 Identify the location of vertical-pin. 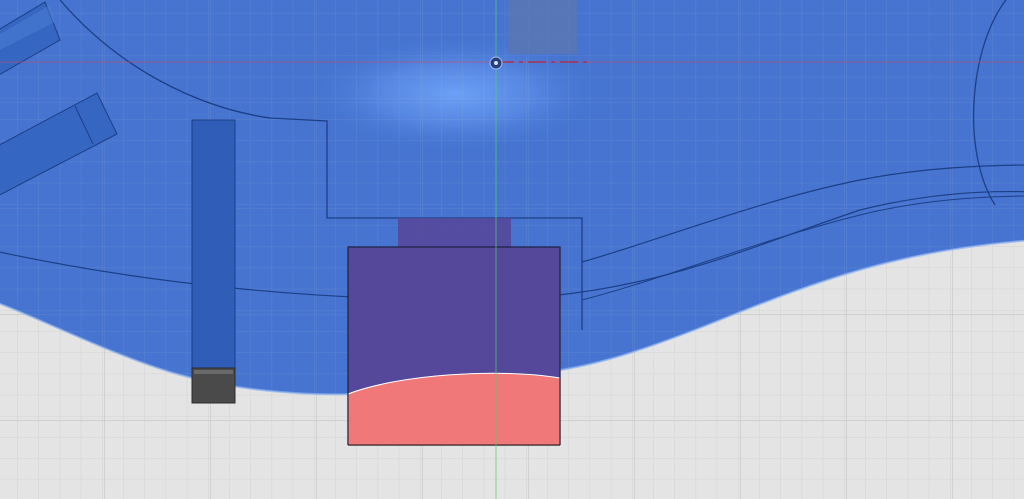
(213, 261).